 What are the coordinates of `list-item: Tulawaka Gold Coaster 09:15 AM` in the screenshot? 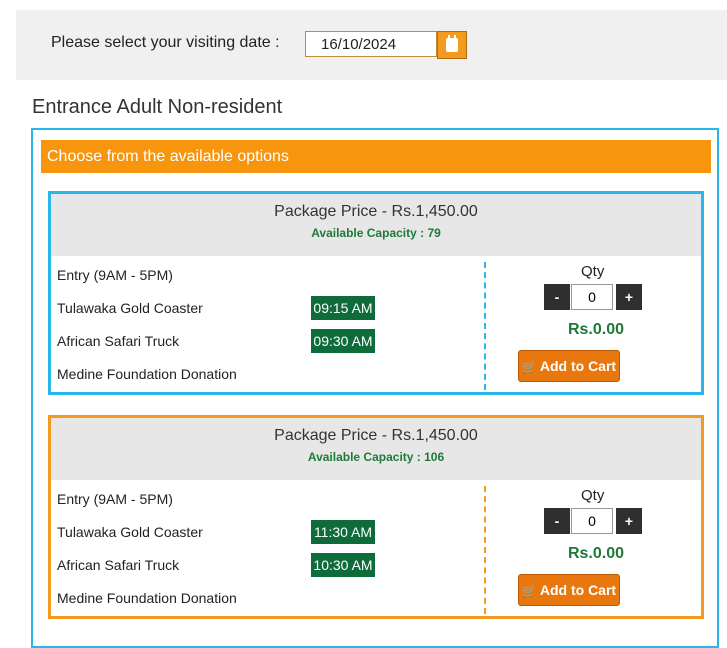 It's located at (267, 308).